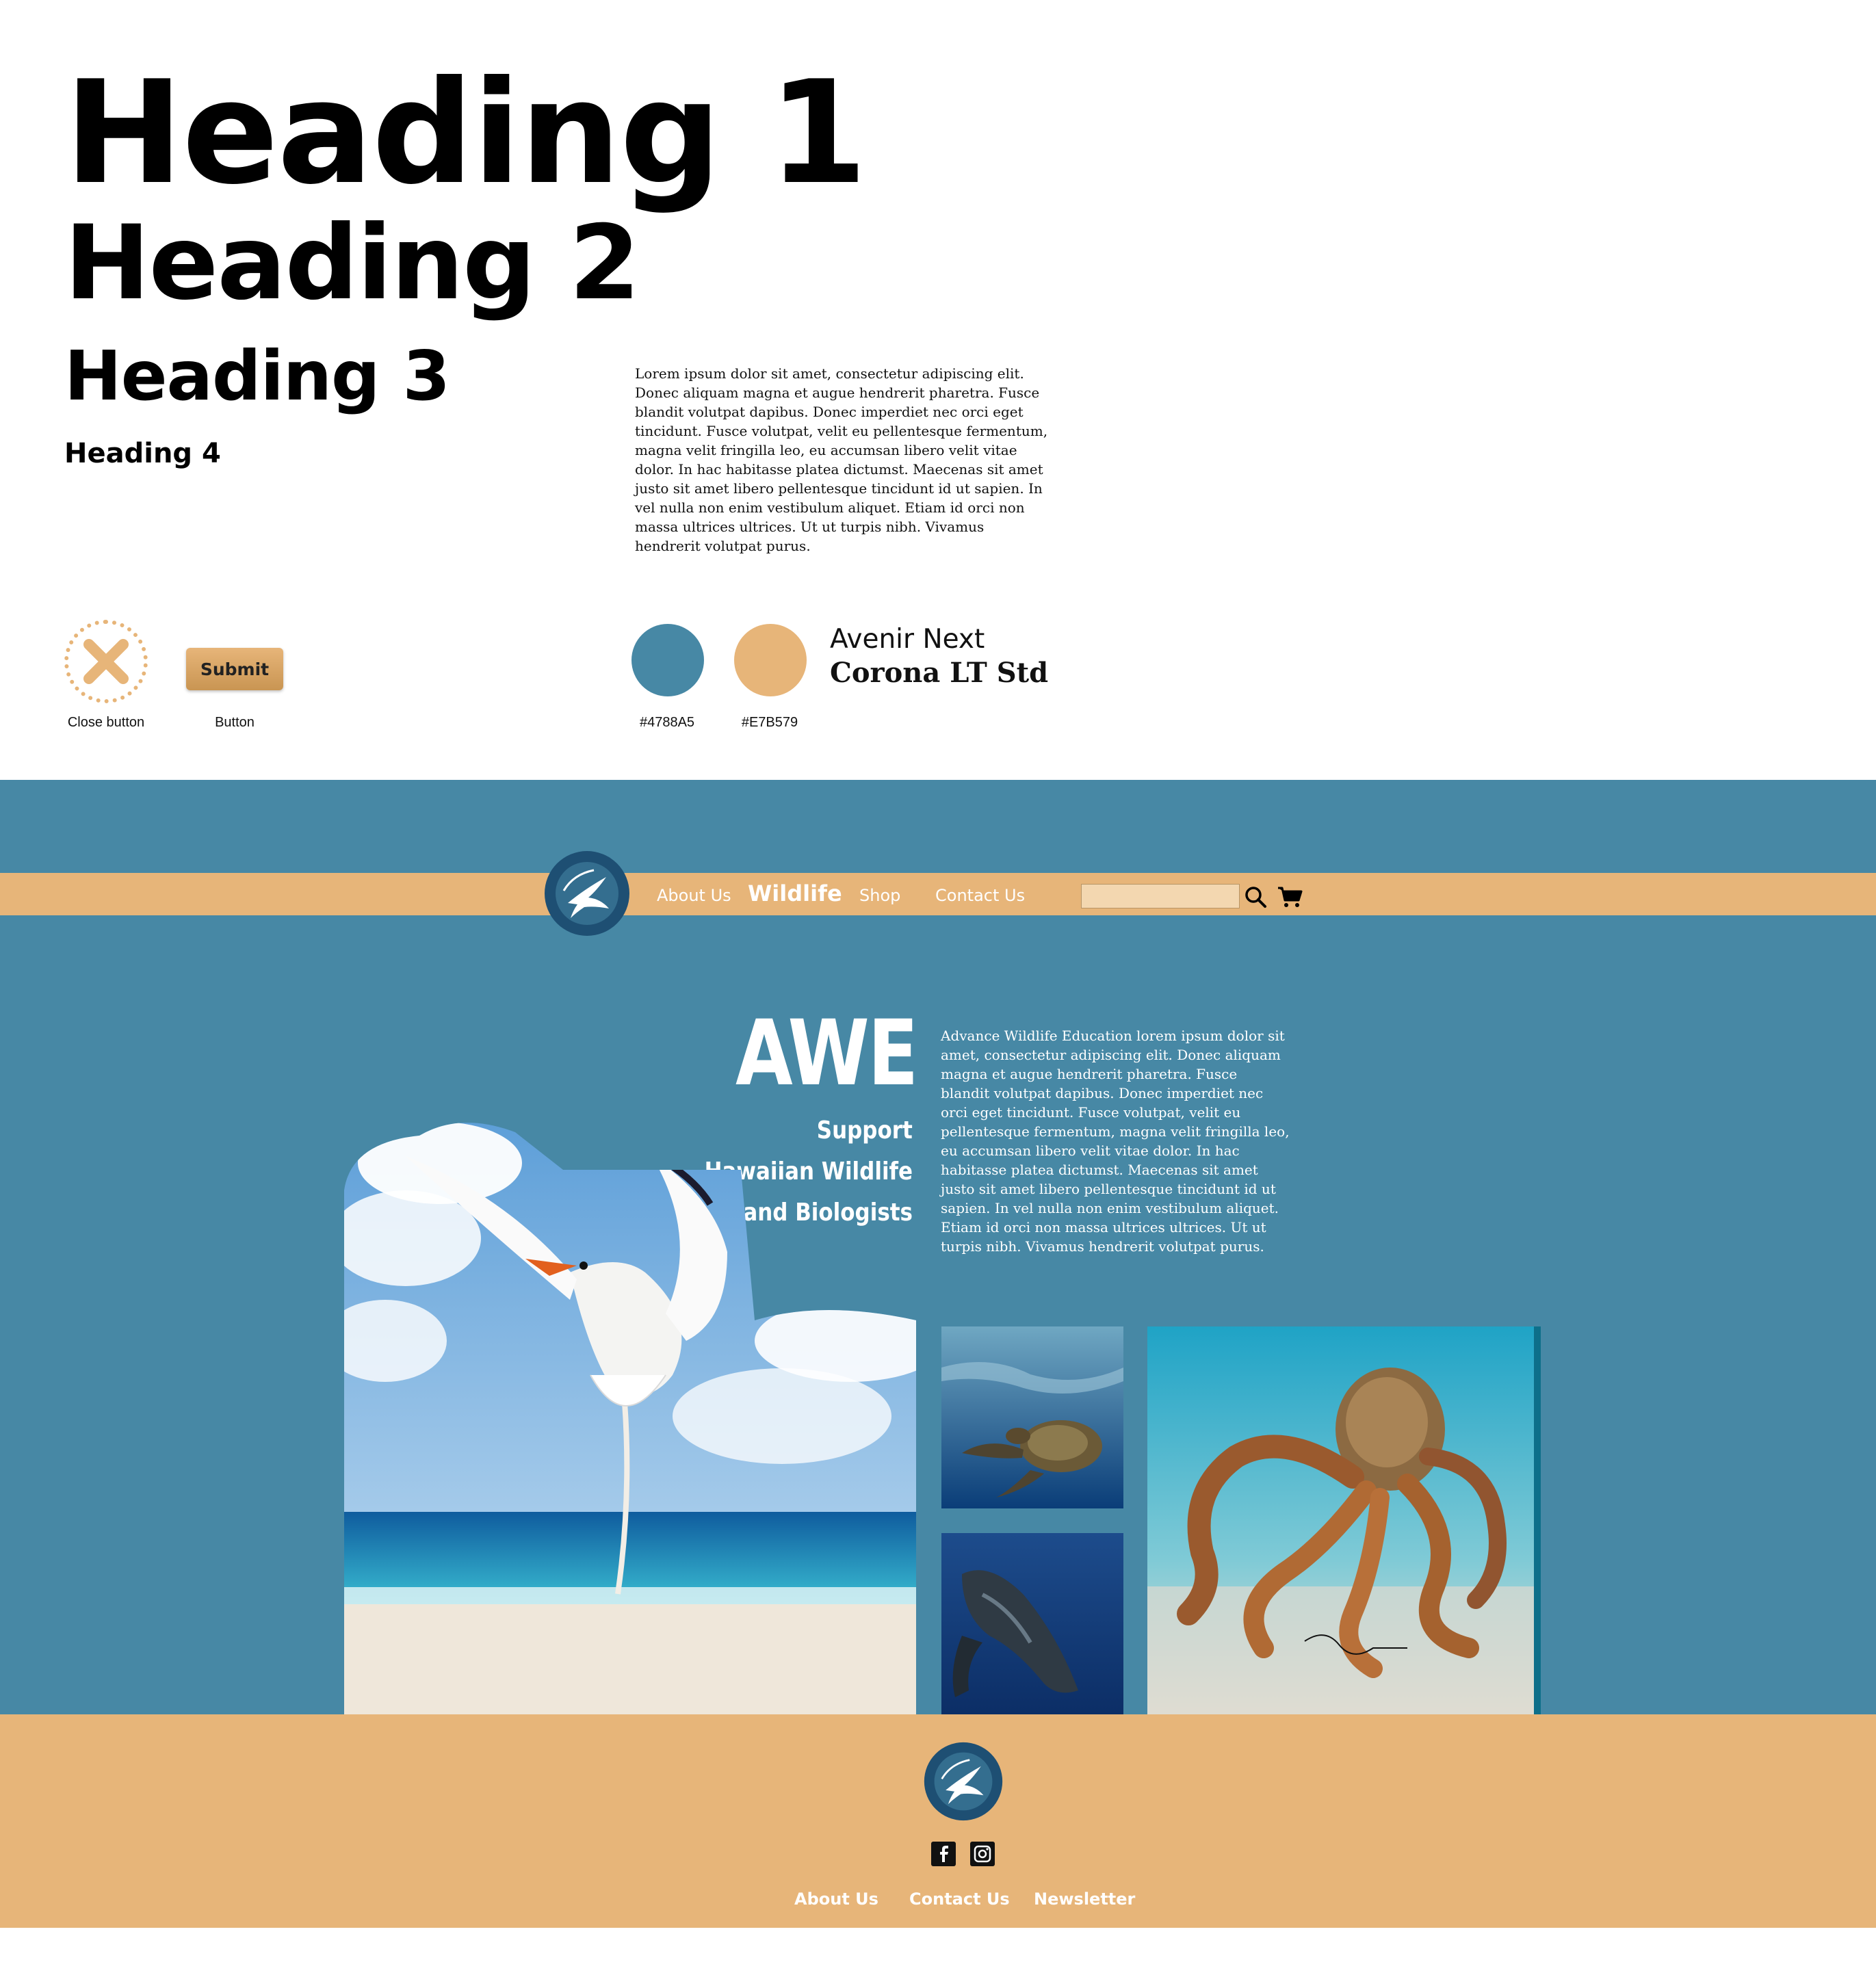 This screenshot has width=1876, height=1975. I want to click on instagram-icon, so click(982, 1854).